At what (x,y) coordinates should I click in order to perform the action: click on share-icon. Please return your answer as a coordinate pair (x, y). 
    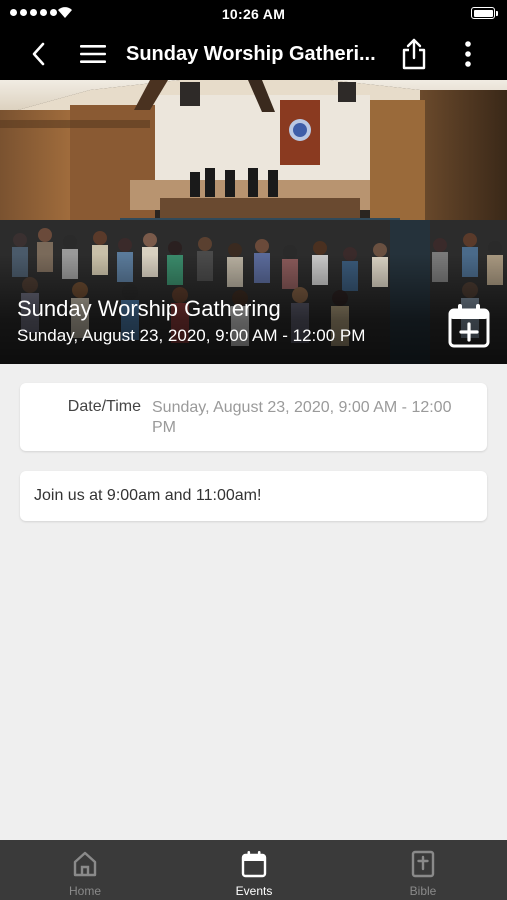
    Looking at the image, I should click on (414, 54).